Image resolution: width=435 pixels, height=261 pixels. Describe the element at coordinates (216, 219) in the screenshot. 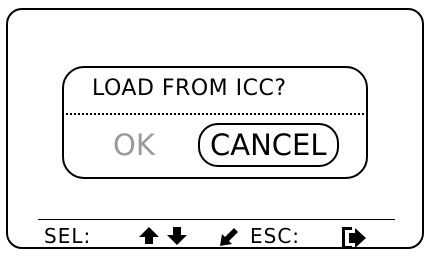

I see `footer-divider` at that location.